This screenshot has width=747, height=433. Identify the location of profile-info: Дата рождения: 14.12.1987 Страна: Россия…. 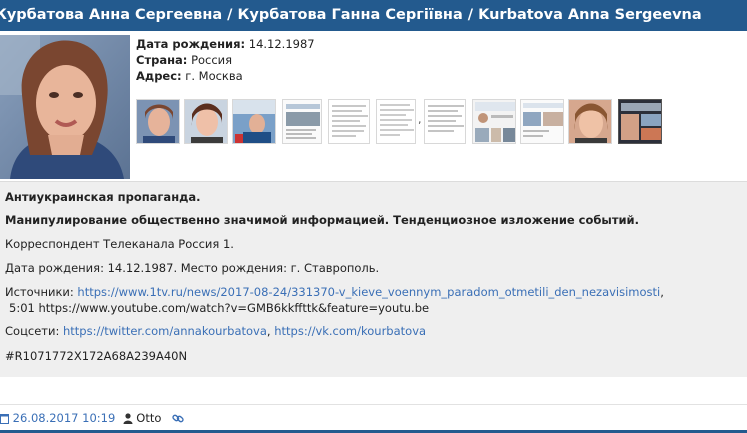
(225, 60).